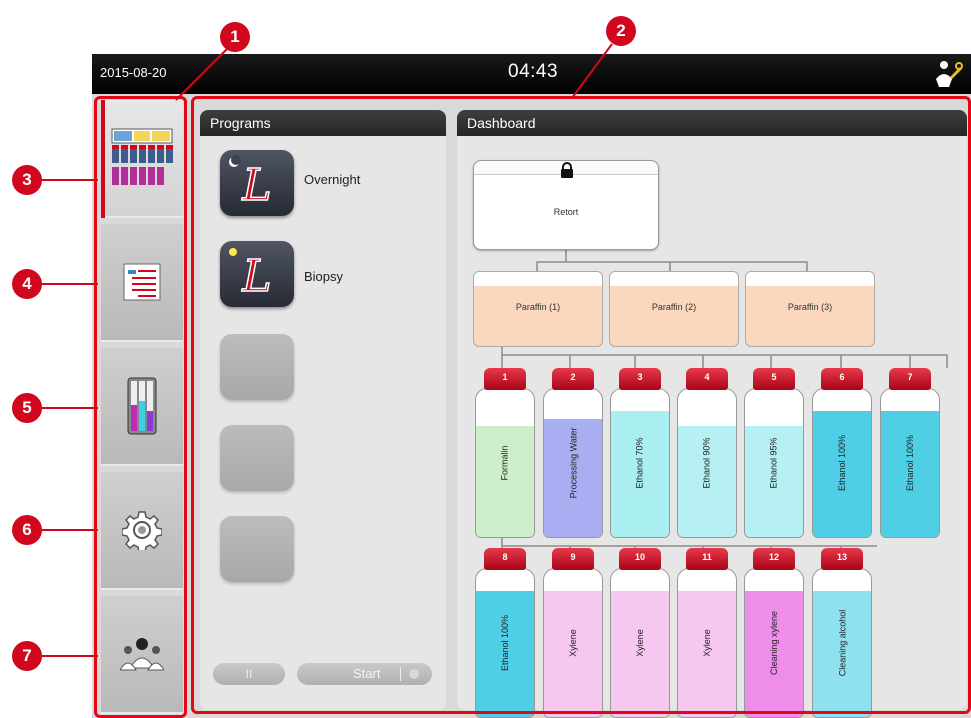  Describe the element at coordinates (27, 656) in the screenshot. I see `callout-badge: 7` at that location.